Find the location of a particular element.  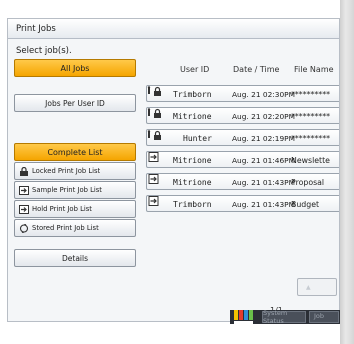

locked-print-job-list-label: Locked Print Job List is located at coordinates (66, 171).